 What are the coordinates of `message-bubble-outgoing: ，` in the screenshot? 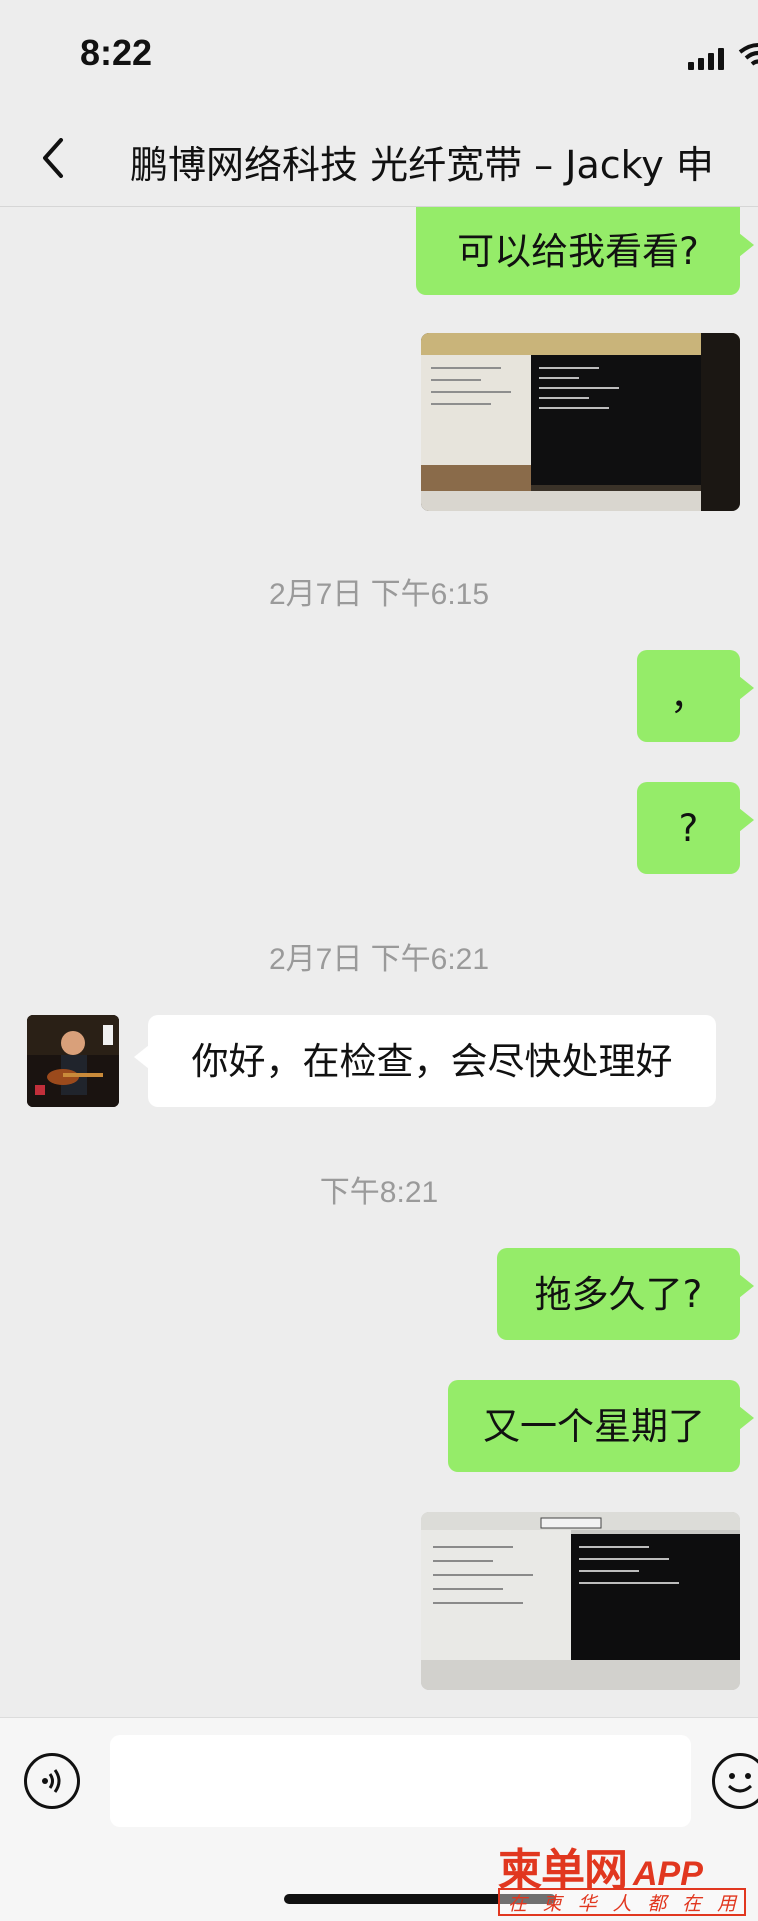 It's located at (695, 696).